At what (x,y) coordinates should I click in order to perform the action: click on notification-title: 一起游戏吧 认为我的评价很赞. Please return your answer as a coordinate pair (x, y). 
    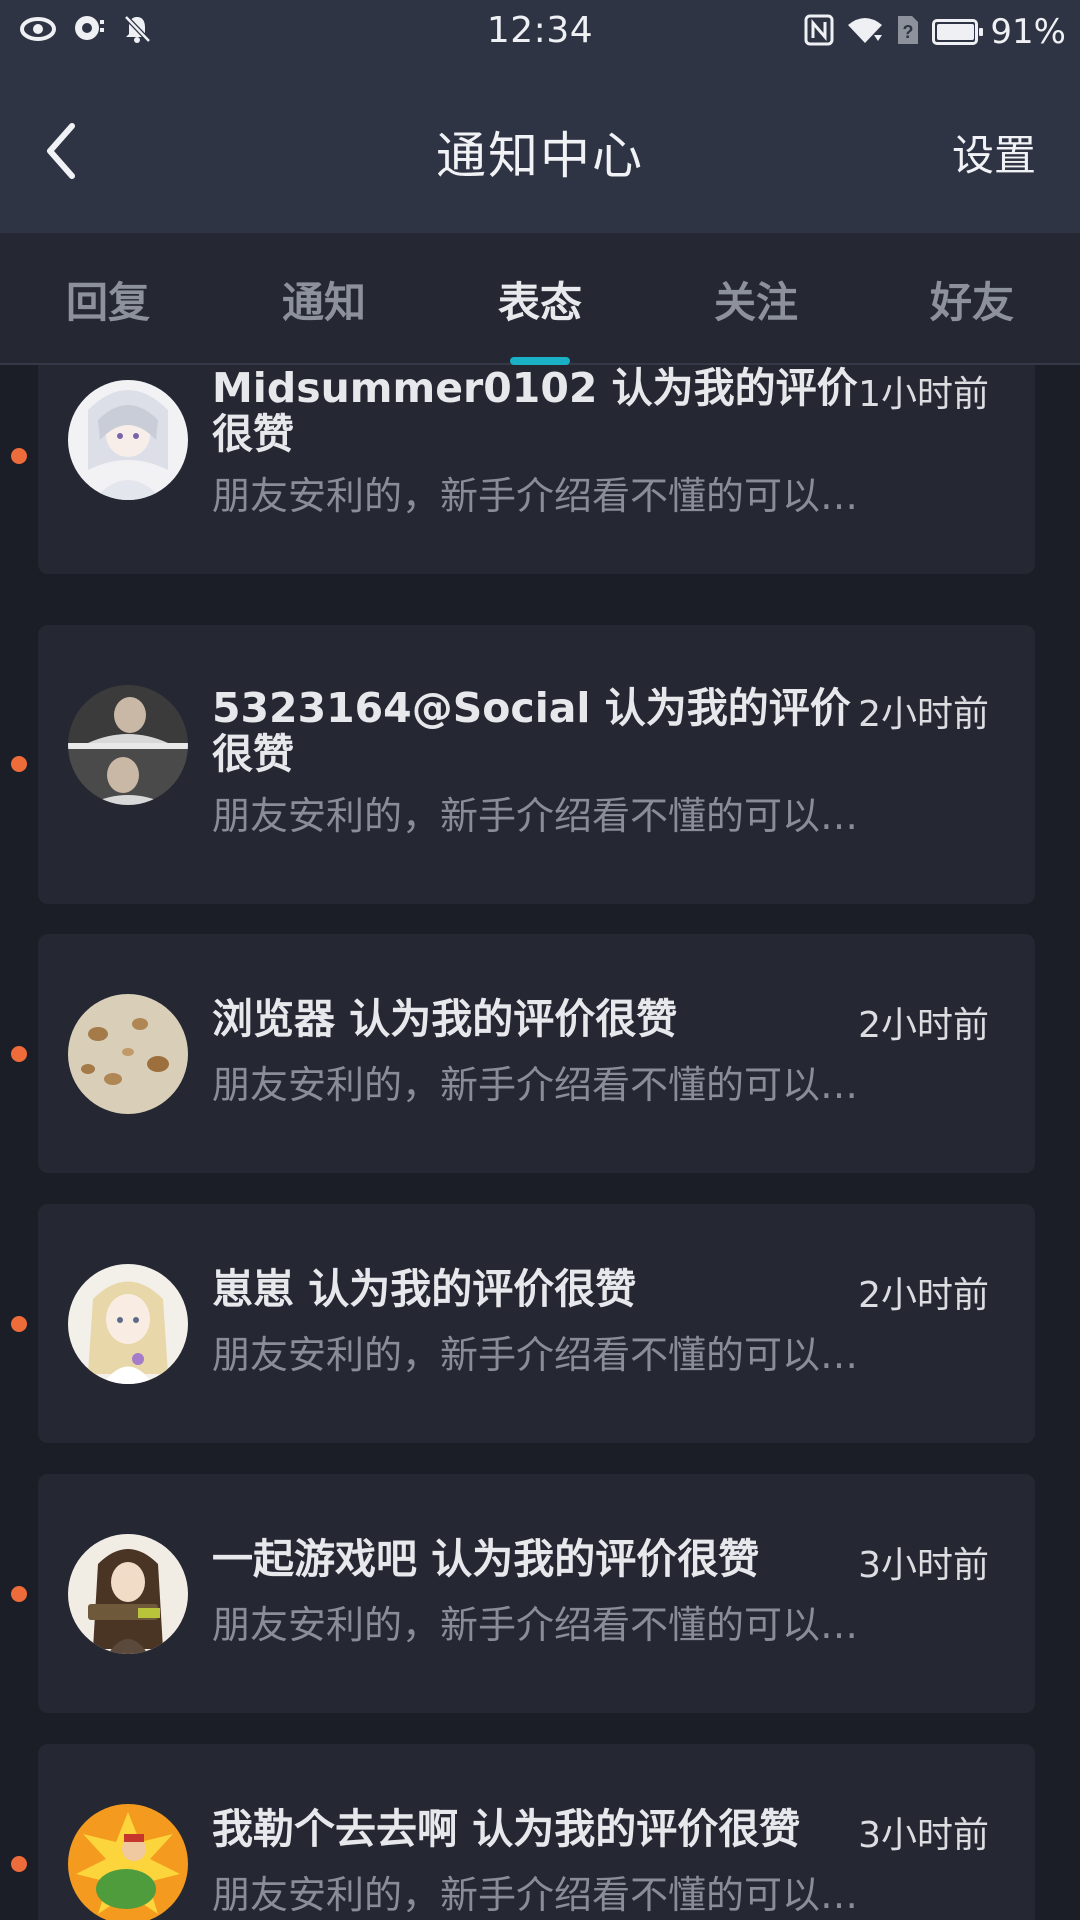
    Looking at the image, I should click on (486, 1559).